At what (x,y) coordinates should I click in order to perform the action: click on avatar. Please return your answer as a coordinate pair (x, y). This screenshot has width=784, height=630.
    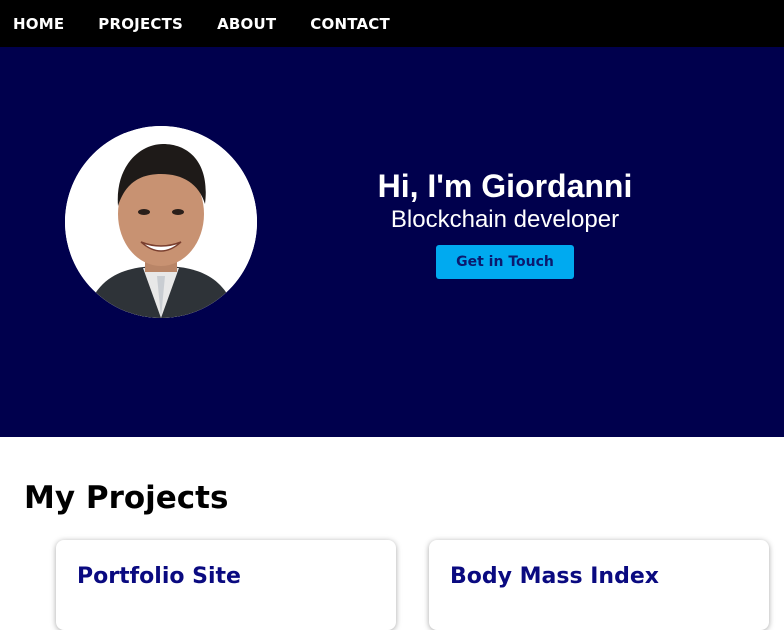
    Looking at the image, I should click on (161, 222).